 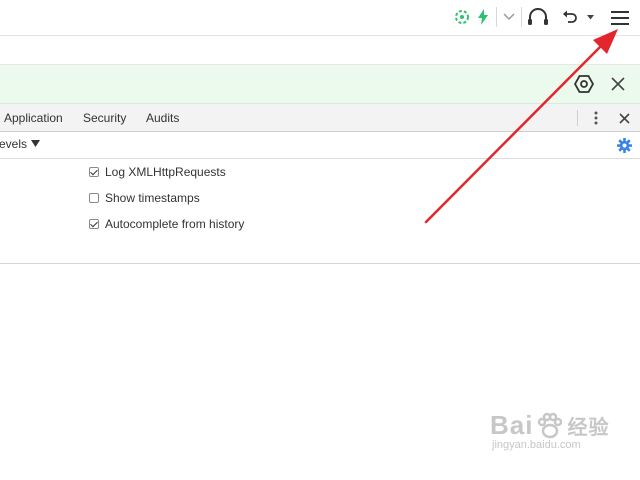 I want to click on watermark: Bai 经验 jingyan.baidu.com, so click(x=560, y=440).